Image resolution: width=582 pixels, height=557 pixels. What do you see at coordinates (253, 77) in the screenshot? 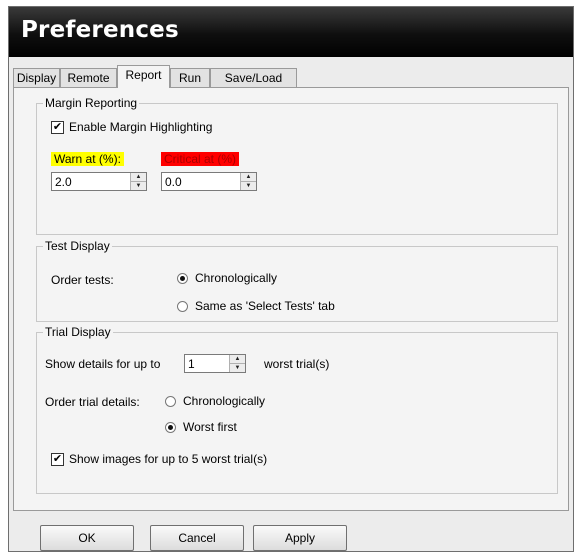
I see `tab-save-load: Save/Load` at bounding box center [253, 77].